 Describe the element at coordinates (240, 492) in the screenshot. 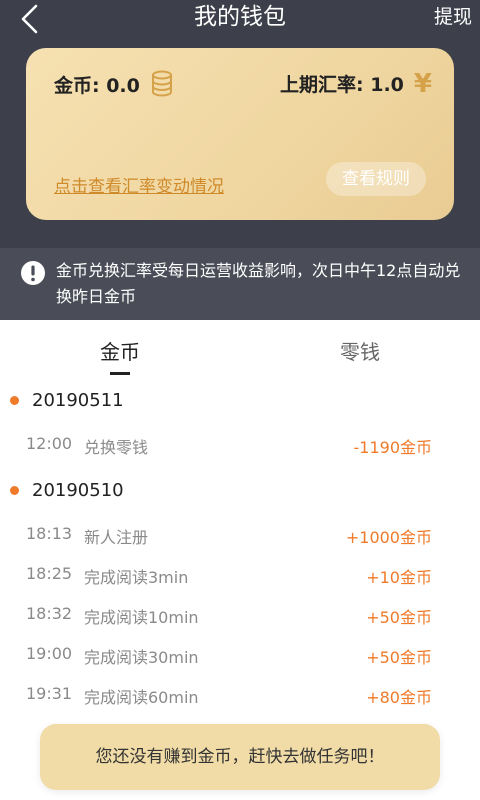

I see `date-header: 20190510` at that location.